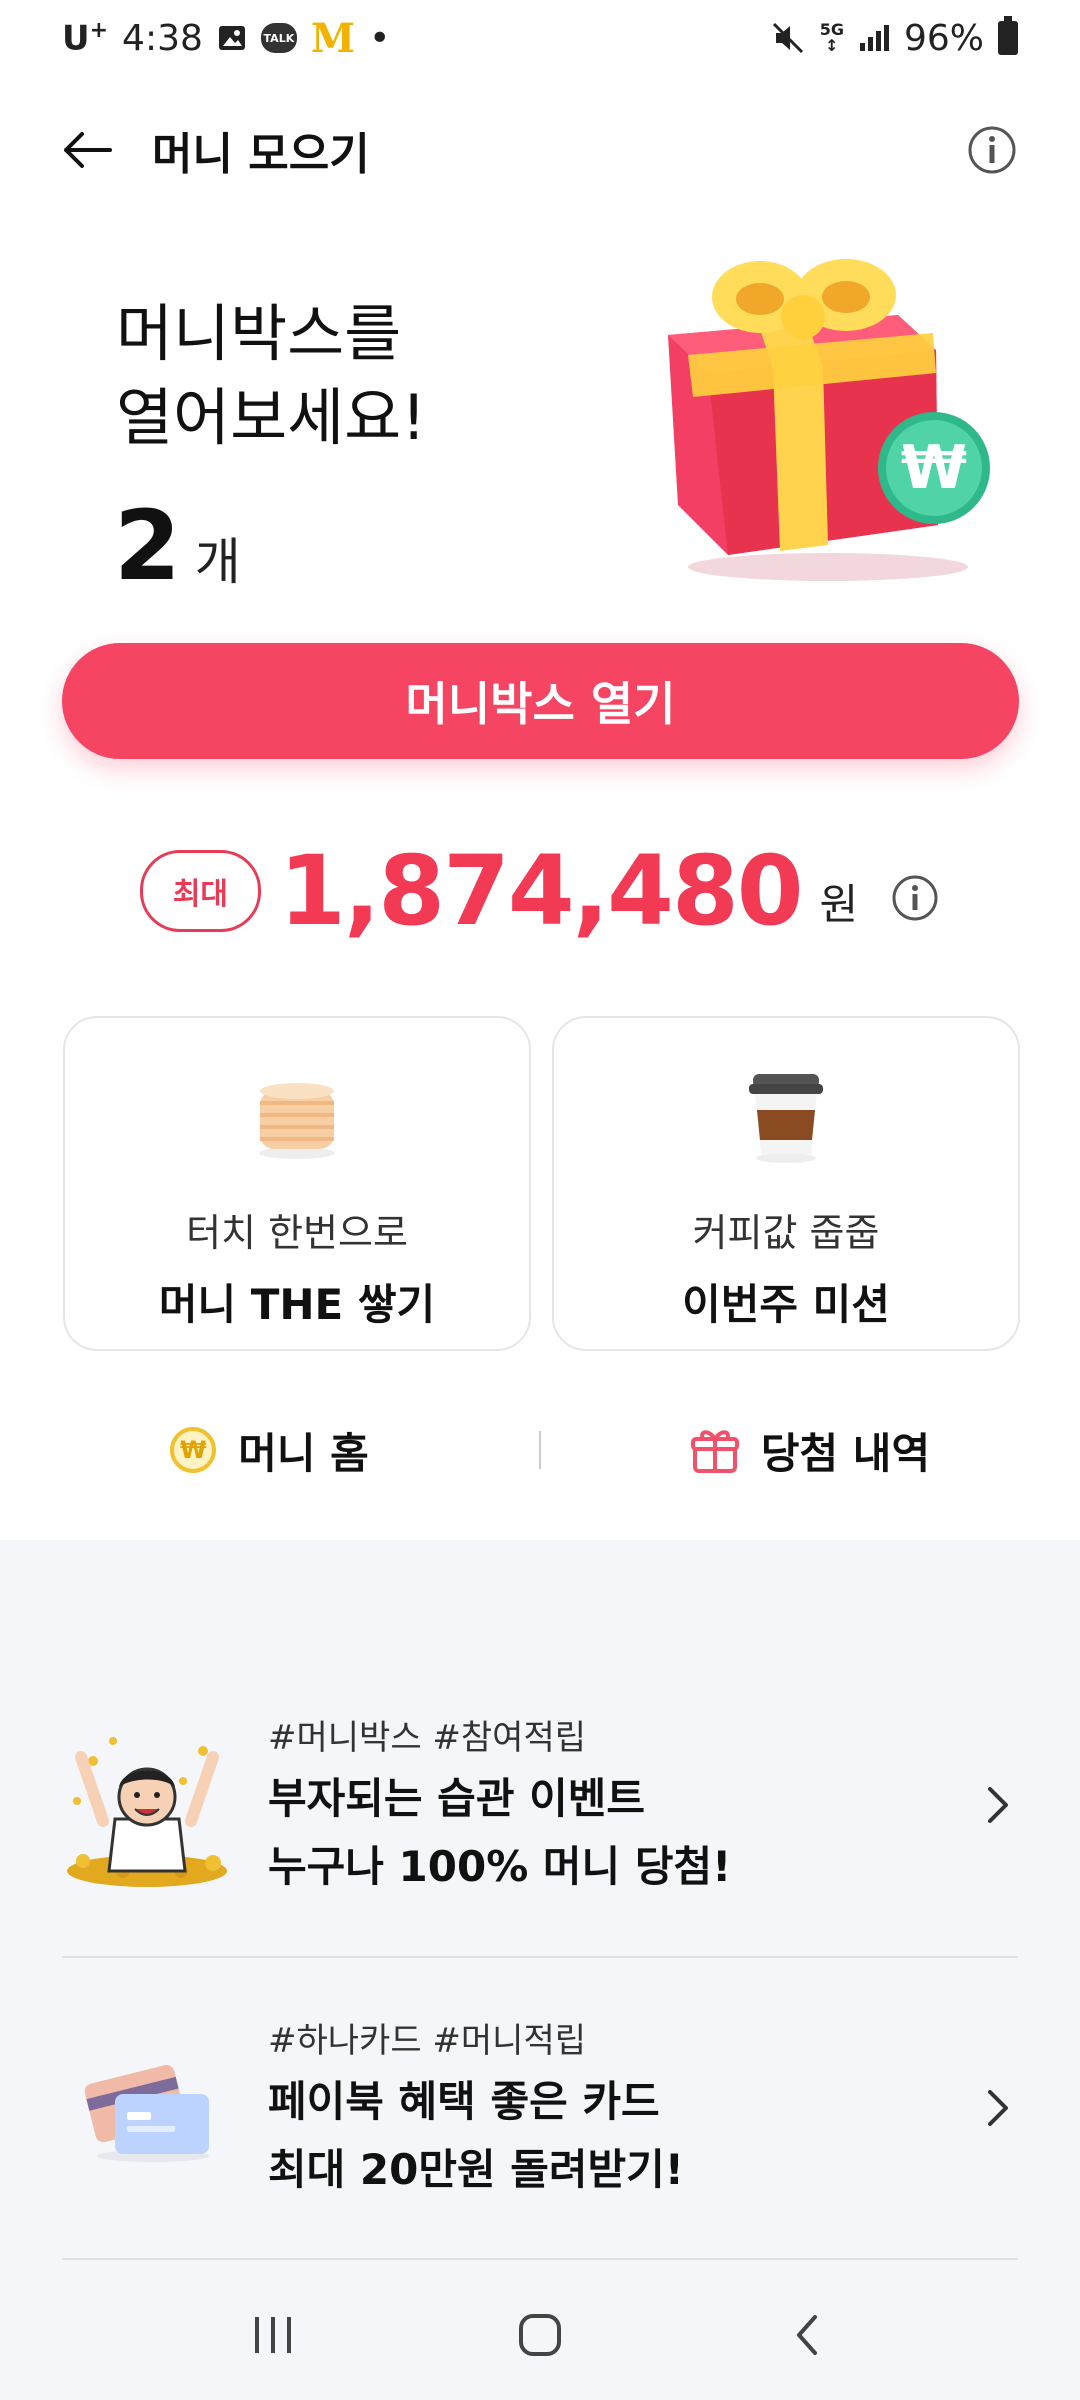 The width and height of the screenshot is (1080, 2400). I want to click on info-button, so click(992, 150).